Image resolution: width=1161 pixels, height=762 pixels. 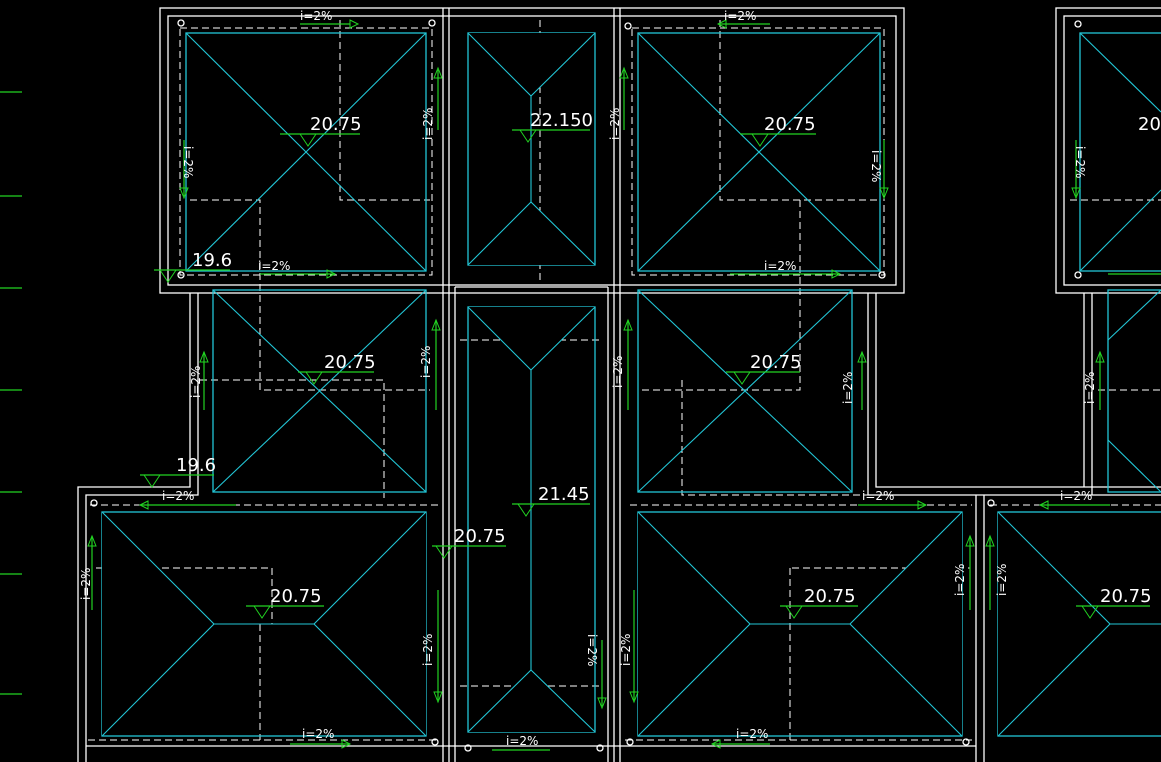 What do you see at coordinates (11, 393) in the screenshot?
I see `margin-ticks` at bounding box center [11, 393].